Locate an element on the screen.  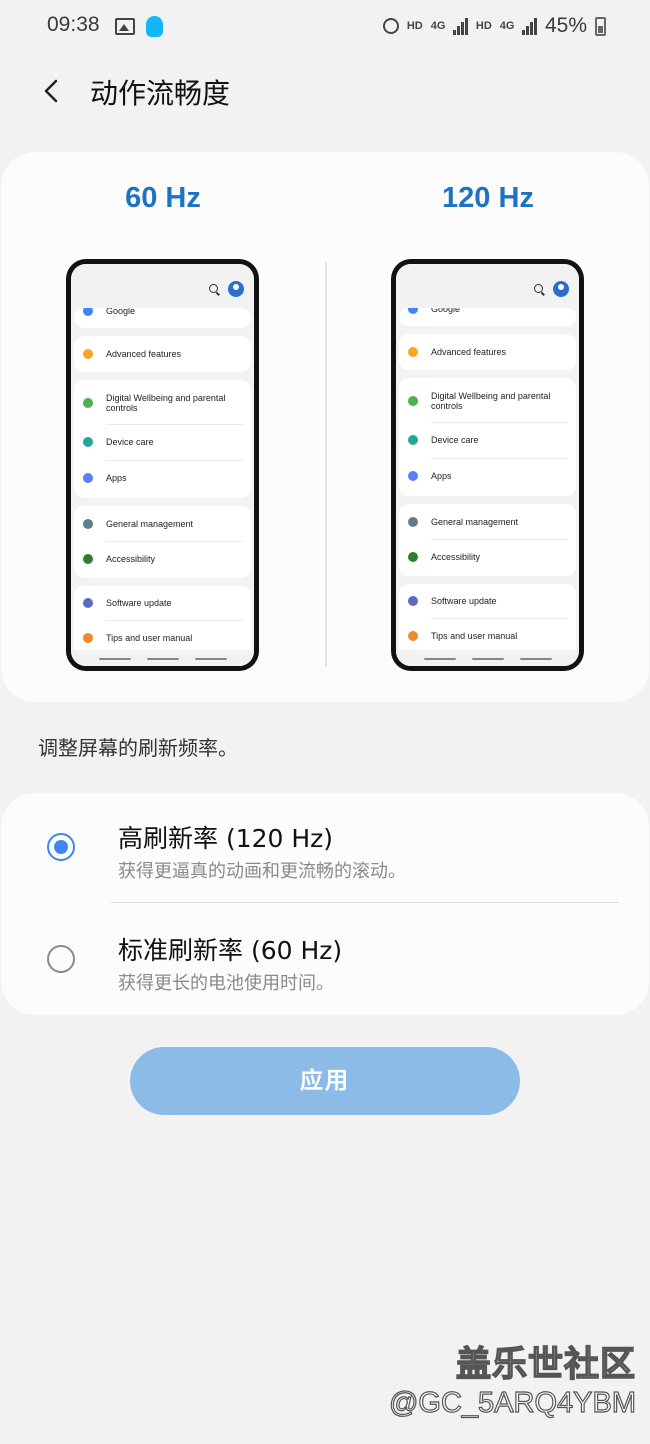
preview-divider is located at coordinates (326, 464).